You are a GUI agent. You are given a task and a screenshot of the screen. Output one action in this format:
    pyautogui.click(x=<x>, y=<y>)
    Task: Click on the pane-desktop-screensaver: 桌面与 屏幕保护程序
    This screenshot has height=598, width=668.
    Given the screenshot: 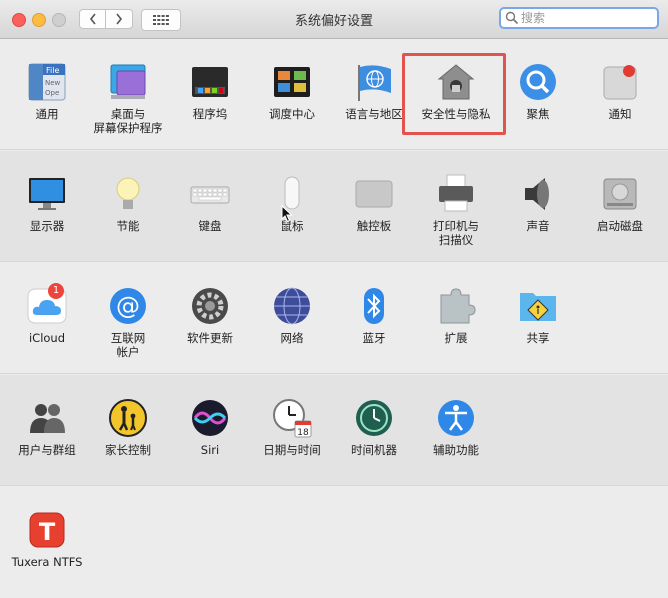 What is the action you would take?
    pyautogui.click(x=128, y=98)
    